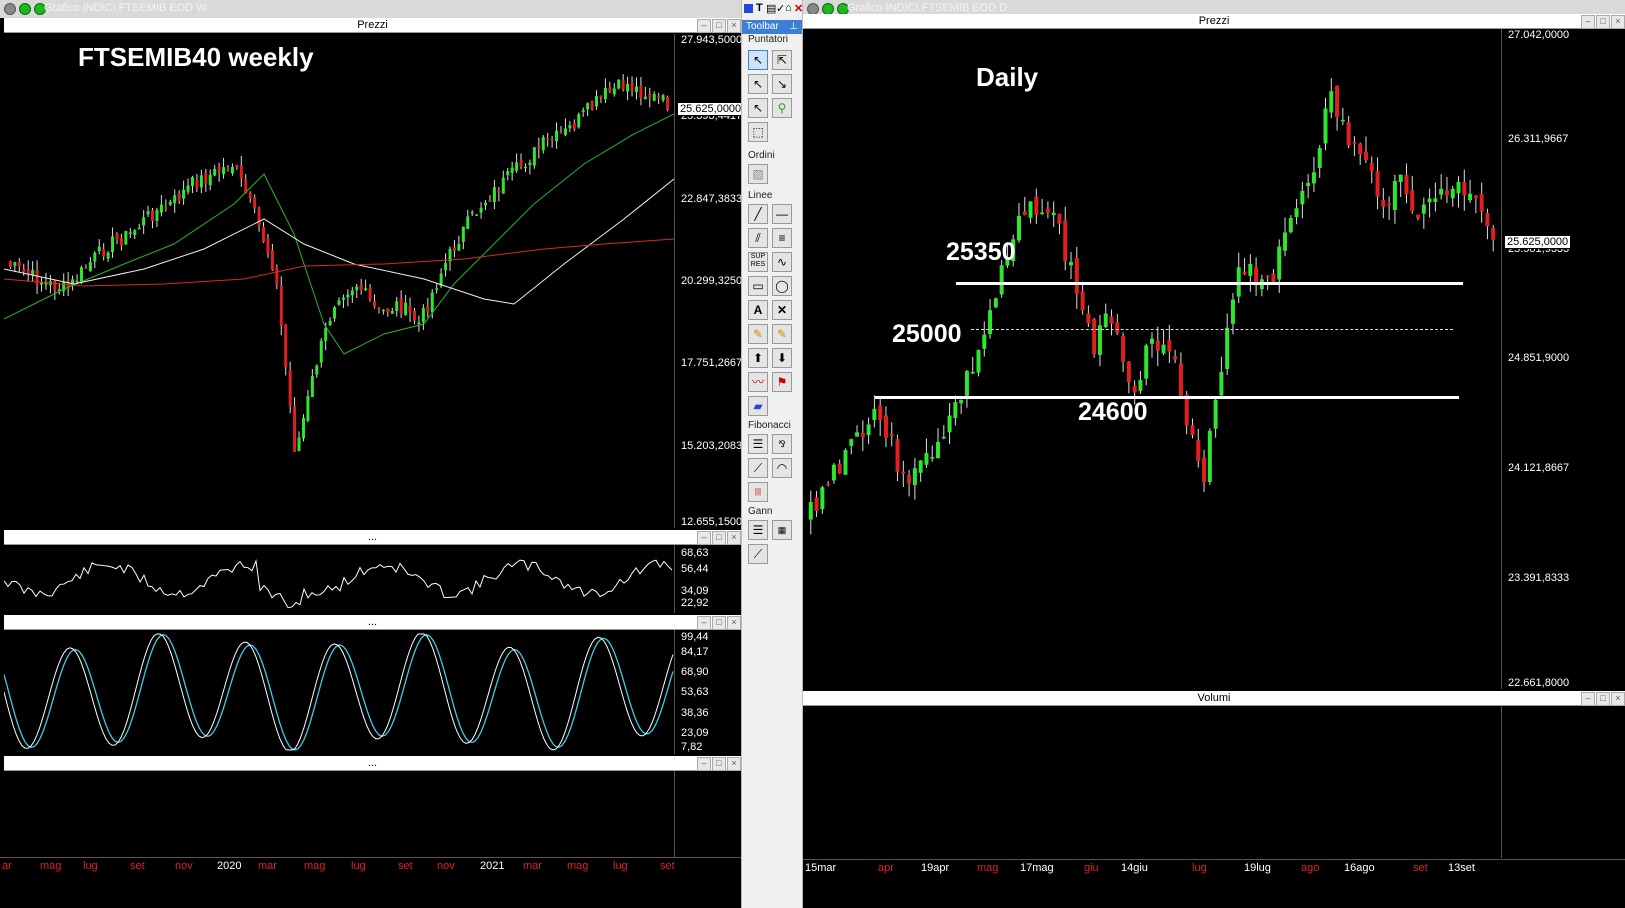  I want to click on check-icon: ✓, so click(780, 8).